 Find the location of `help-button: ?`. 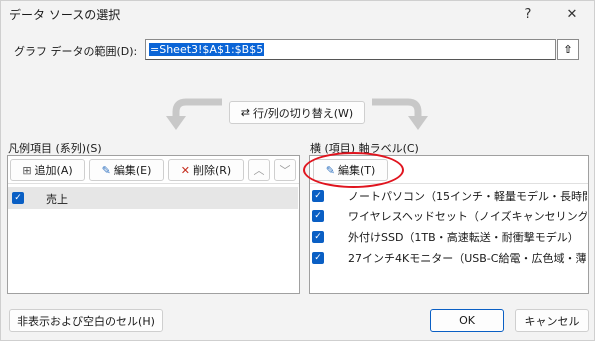

help-button: ? is located at coordinates (528, 15).